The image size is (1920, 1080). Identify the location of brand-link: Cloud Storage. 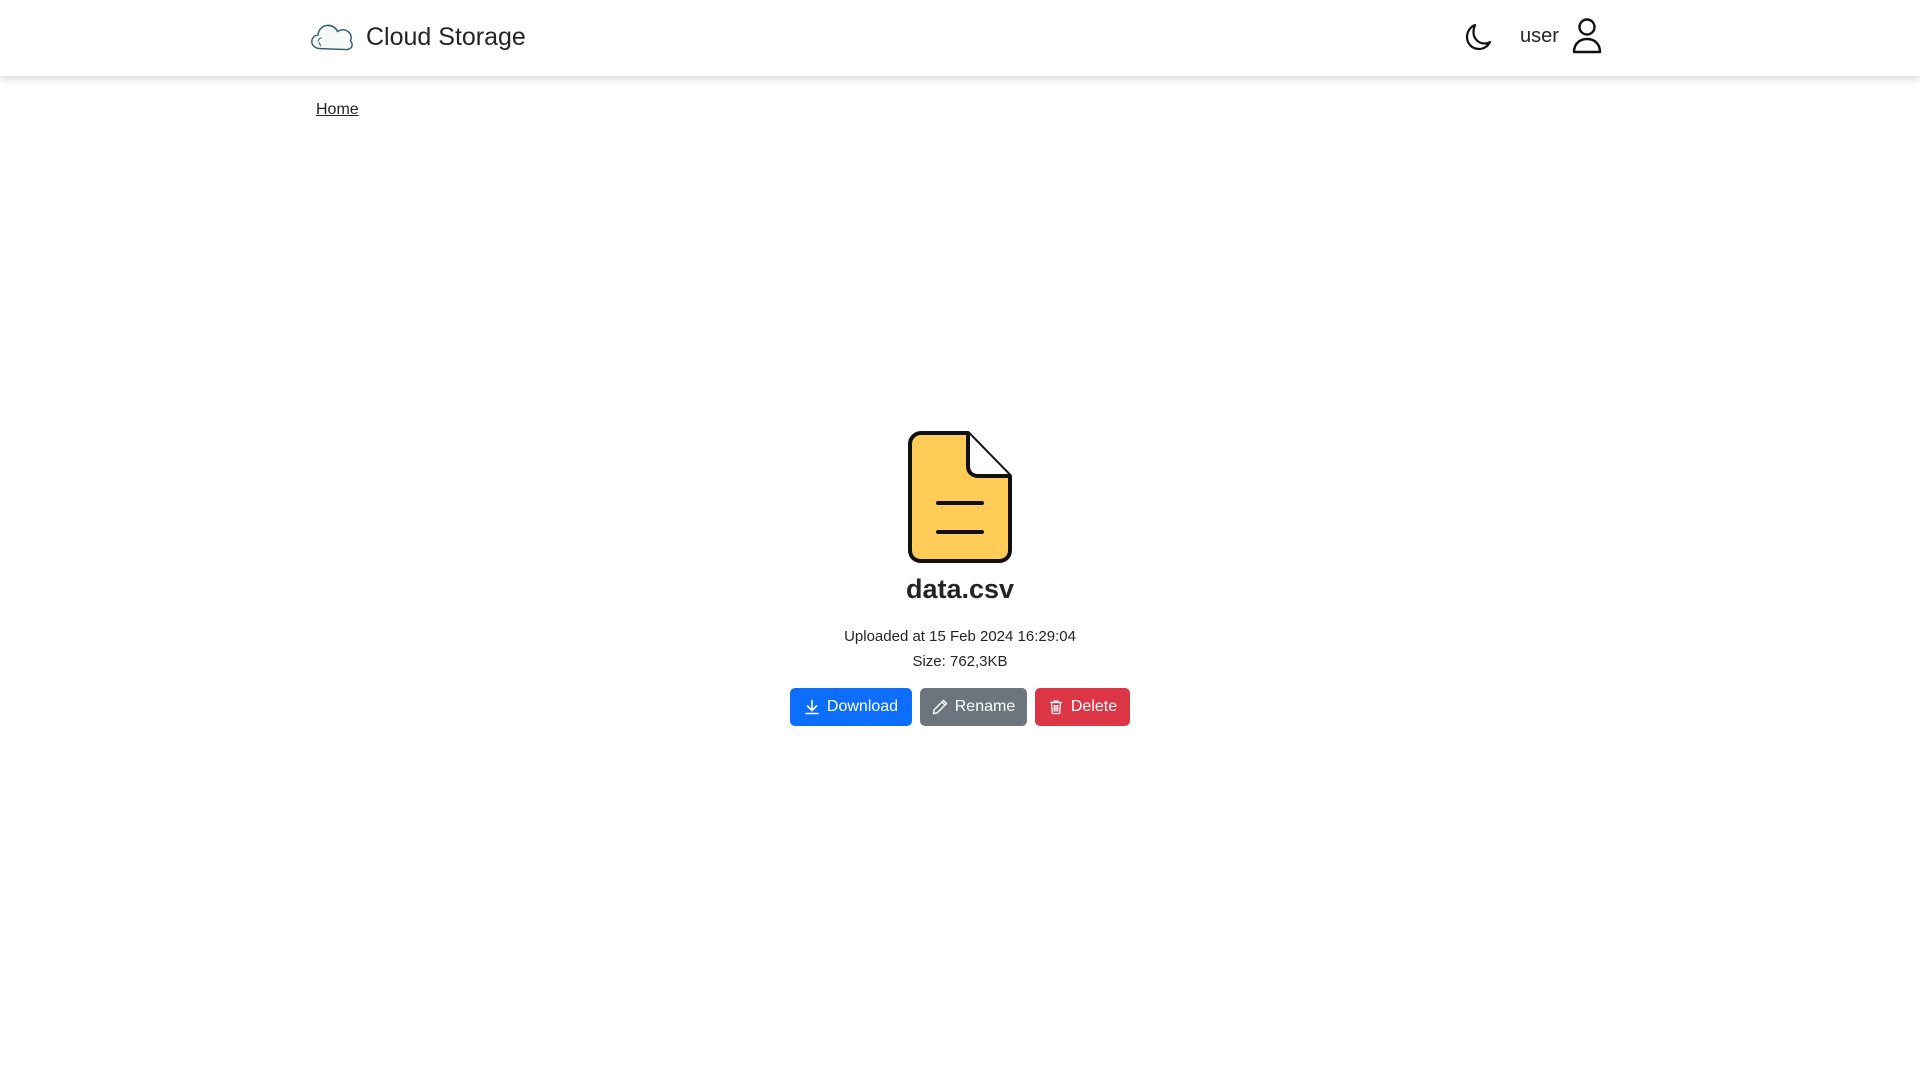
(418, 37).